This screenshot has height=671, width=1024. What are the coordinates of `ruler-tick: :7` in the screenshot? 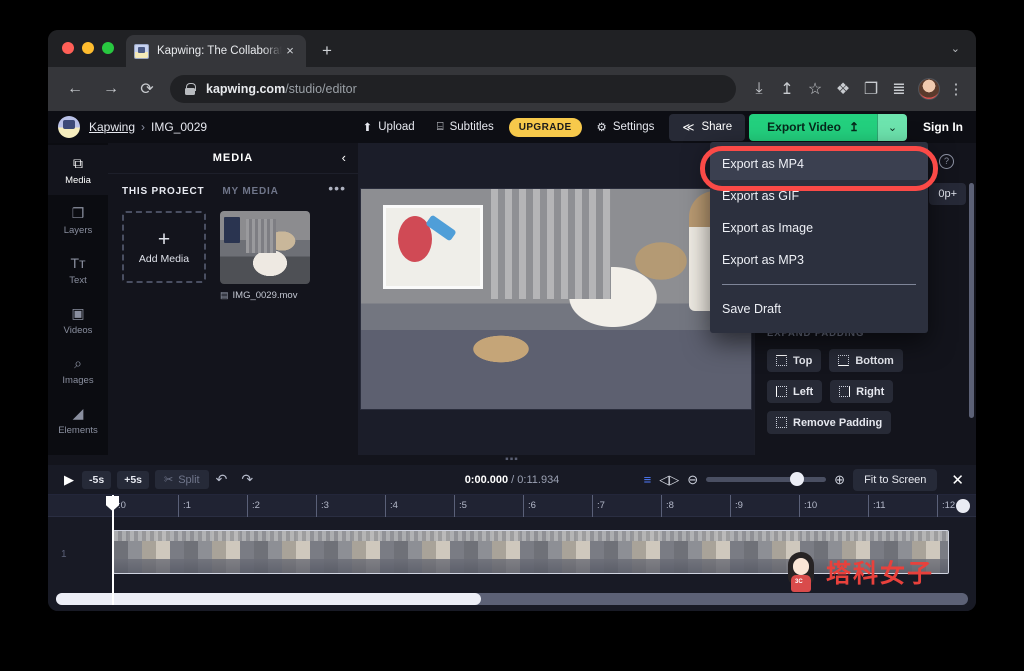 It's located at (598, 506).